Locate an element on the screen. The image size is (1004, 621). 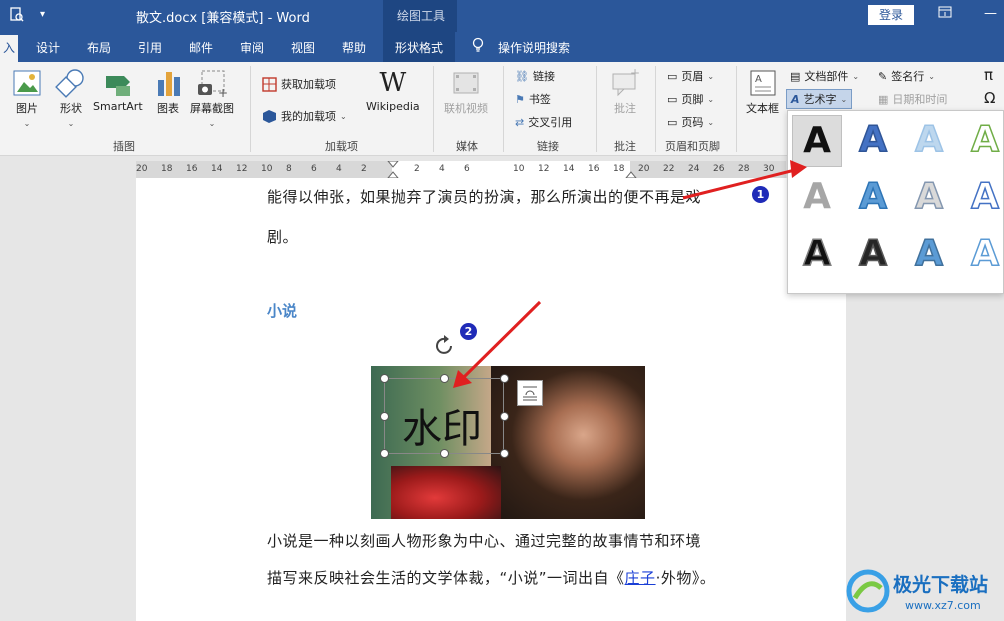
film-icon is located at coordinates (466, 83).